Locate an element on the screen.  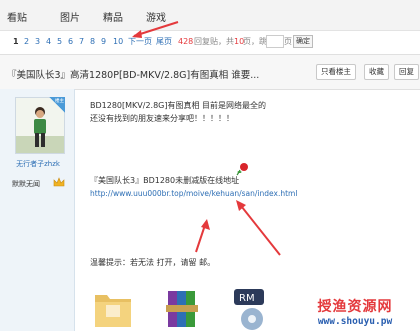
page-link-7: 7 is located at coordinates (81, 41).